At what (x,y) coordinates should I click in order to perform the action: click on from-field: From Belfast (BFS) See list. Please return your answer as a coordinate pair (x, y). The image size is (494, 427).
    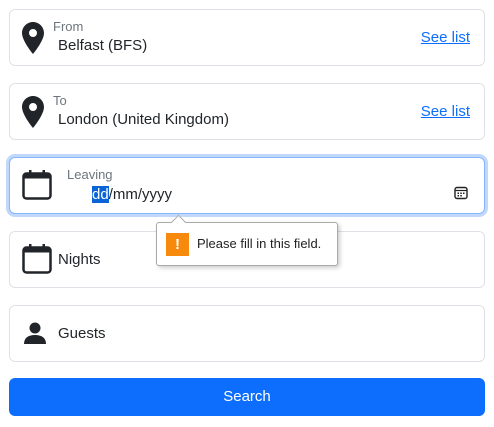
    Looking at the image, I should click on (247, 37).